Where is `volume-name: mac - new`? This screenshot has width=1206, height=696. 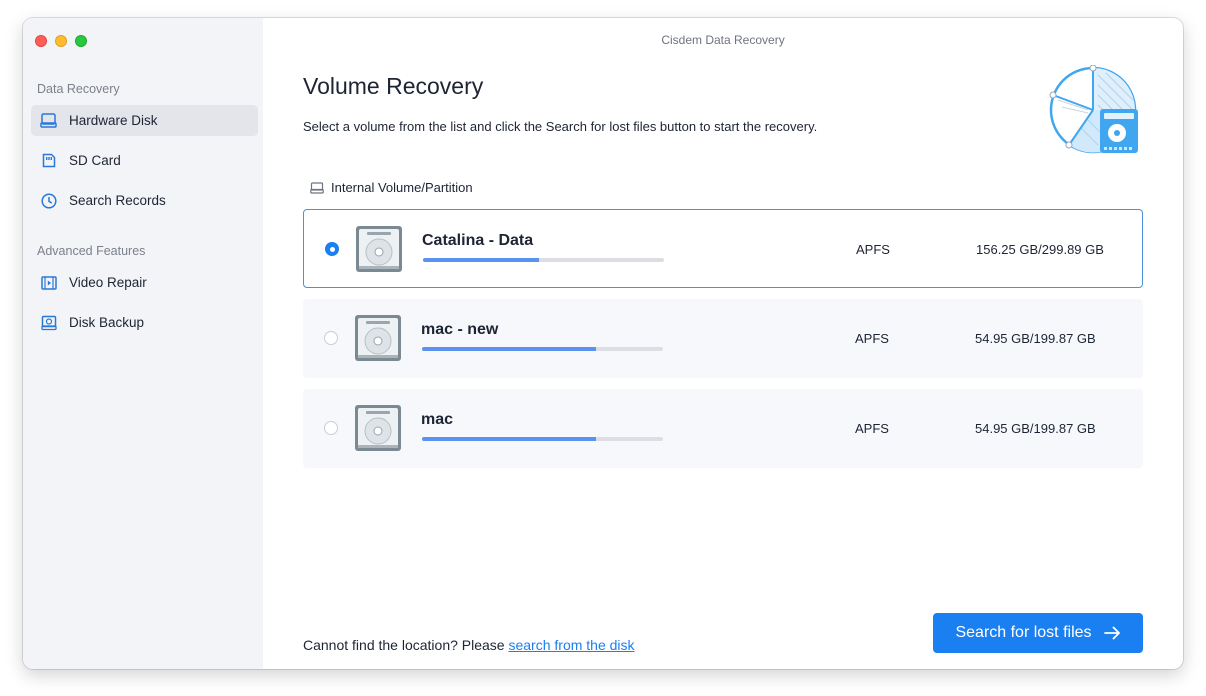 volume-name: mac - new is located at coordinates (460, 329).